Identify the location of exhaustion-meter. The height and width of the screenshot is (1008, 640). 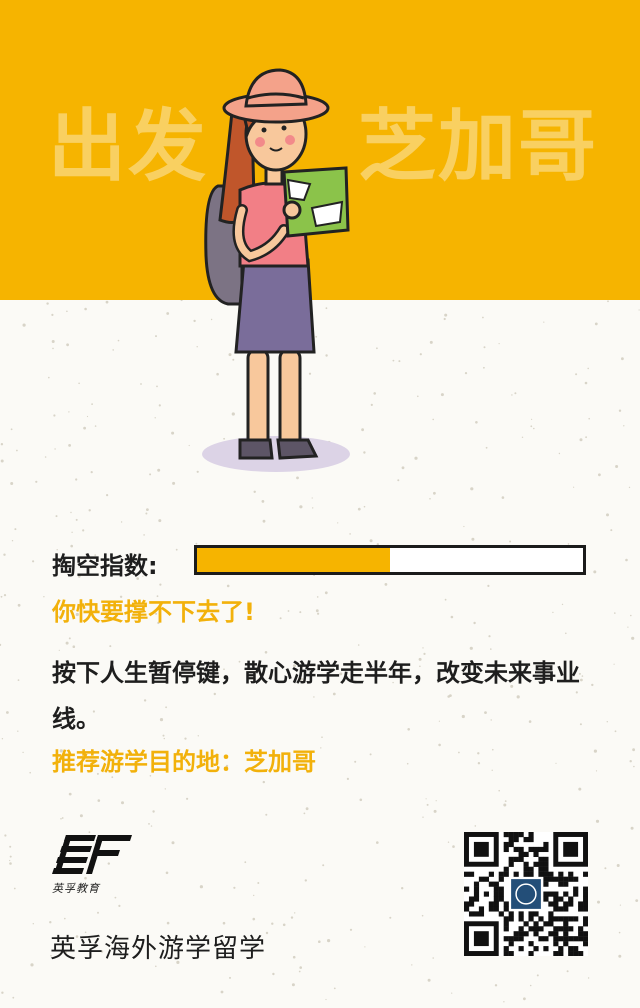
(390, 560).